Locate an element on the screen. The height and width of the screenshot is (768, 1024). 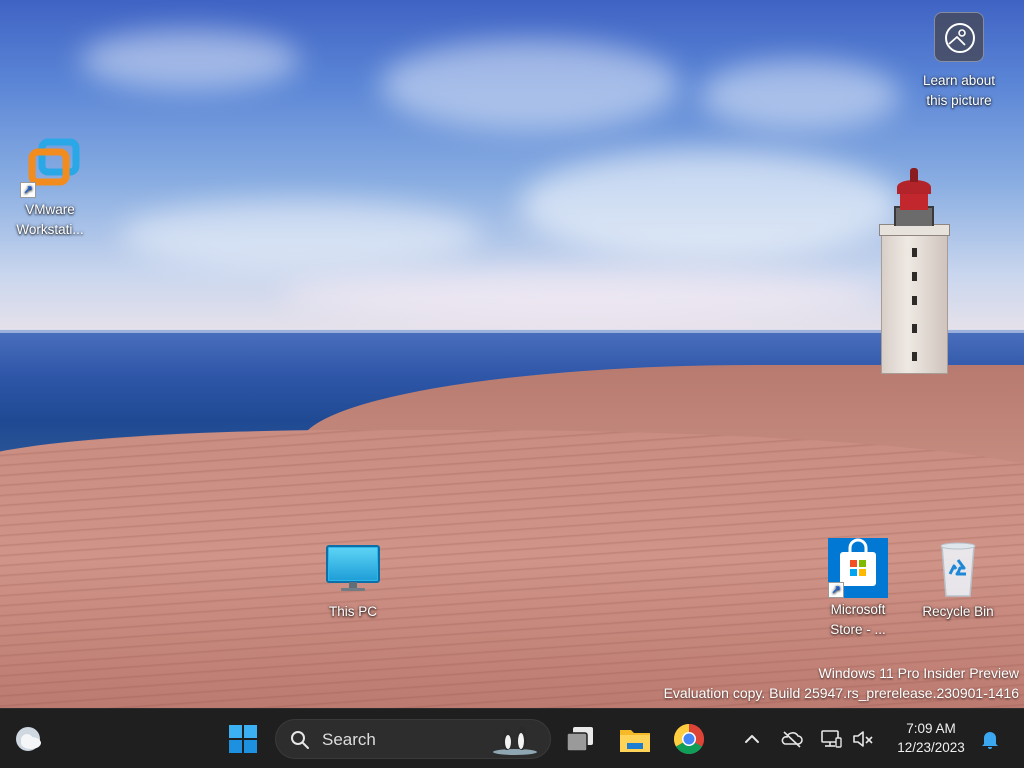
notifications-button is located at coordinates (990, 739).